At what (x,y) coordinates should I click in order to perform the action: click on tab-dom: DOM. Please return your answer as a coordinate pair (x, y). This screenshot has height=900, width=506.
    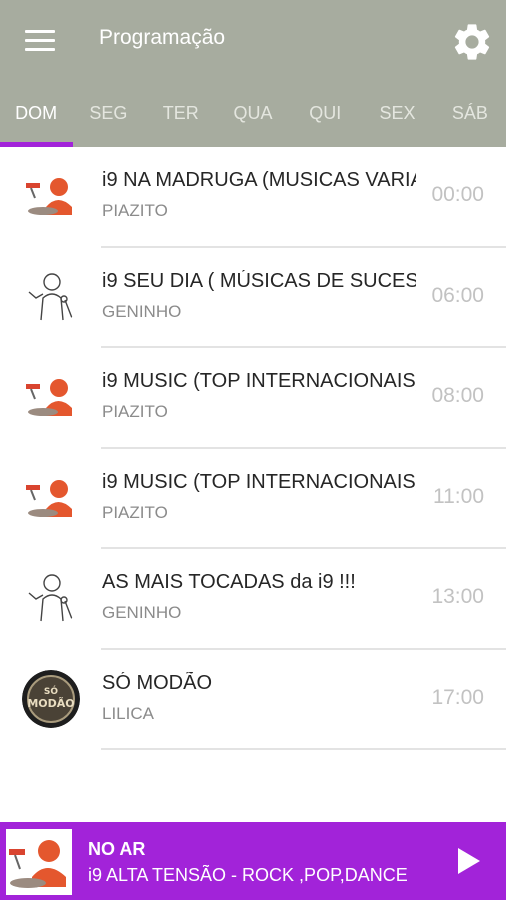
    Looking at the image, I should click on (36, 118).